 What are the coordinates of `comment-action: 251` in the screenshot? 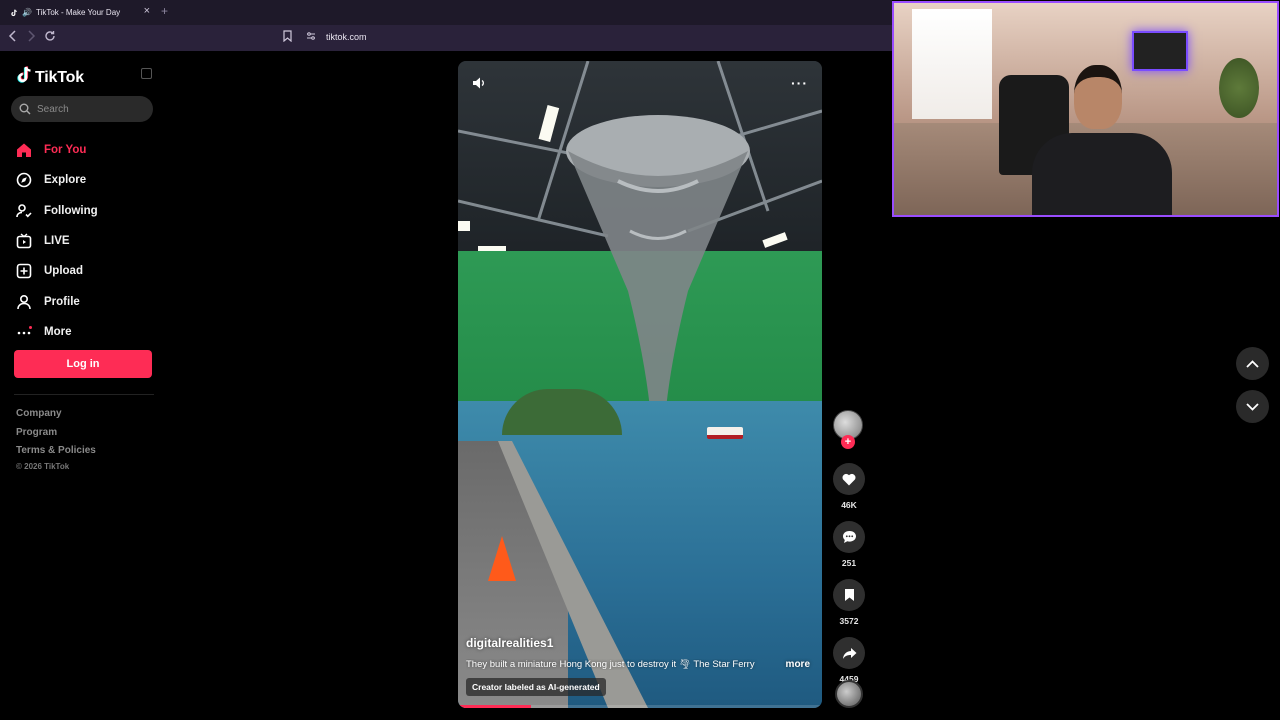 It's located at (849, 544).